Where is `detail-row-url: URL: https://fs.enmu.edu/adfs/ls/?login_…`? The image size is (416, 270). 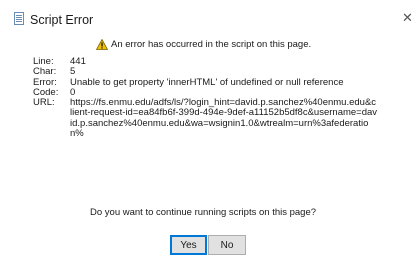
detail-row-url: URL: https://fs.enmu.edu/adfs/ls/?login_… is located at coordinates (205, 118).